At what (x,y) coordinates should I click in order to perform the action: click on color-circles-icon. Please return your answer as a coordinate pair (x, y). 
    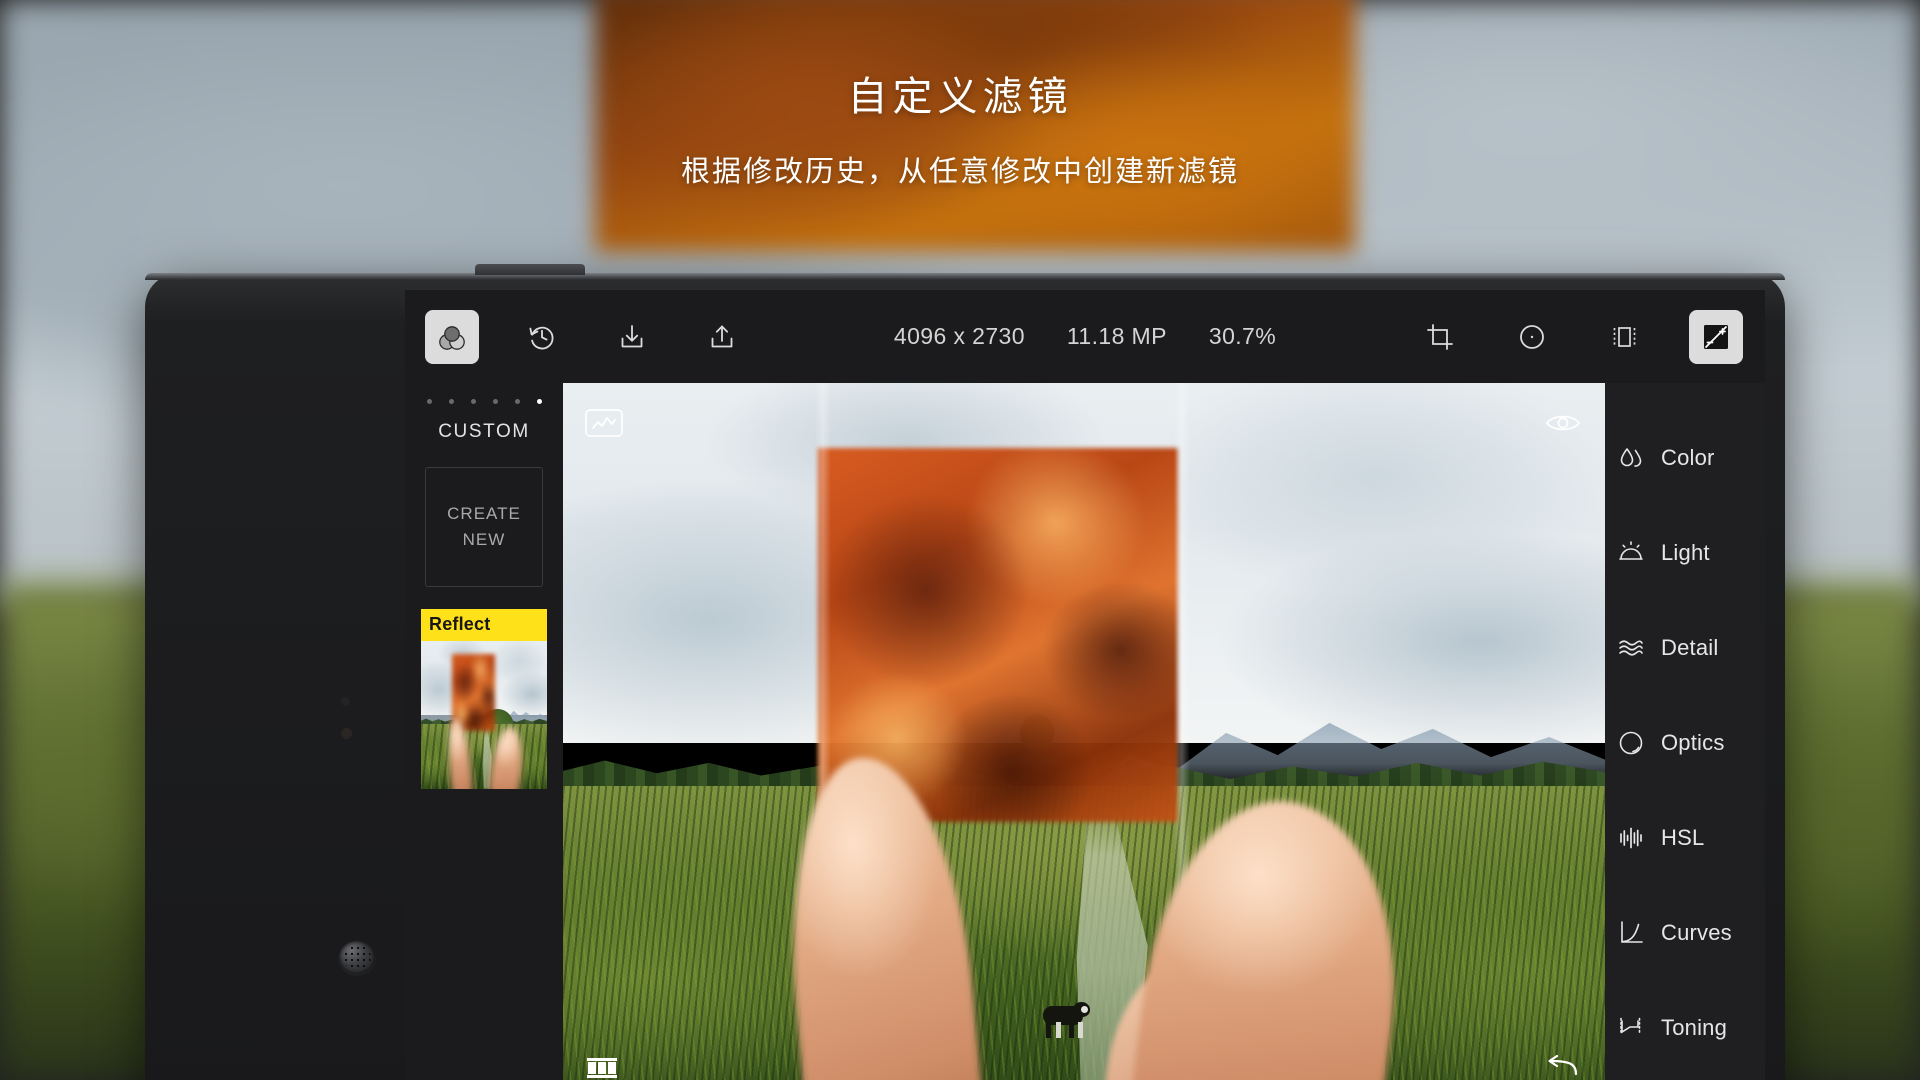
    Looking at the image, I should click on (452, 337).